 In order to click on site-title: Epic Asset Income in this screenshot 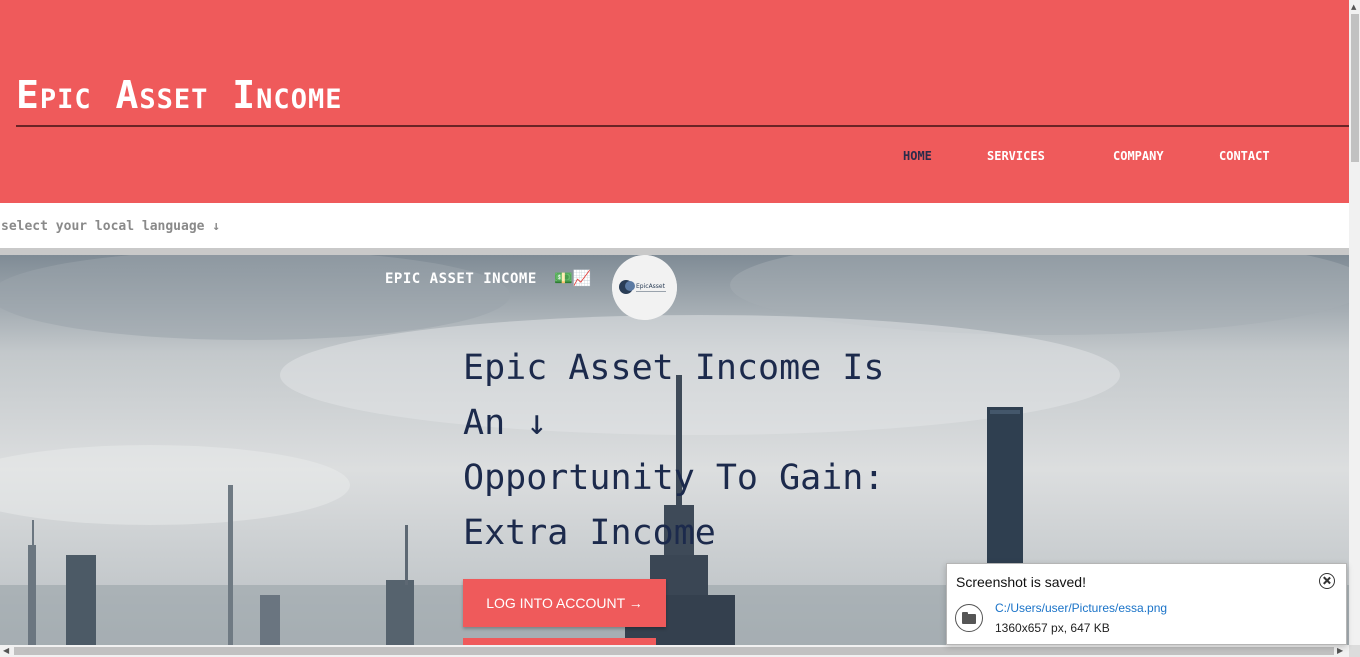, I will do `click(179, 95)`.